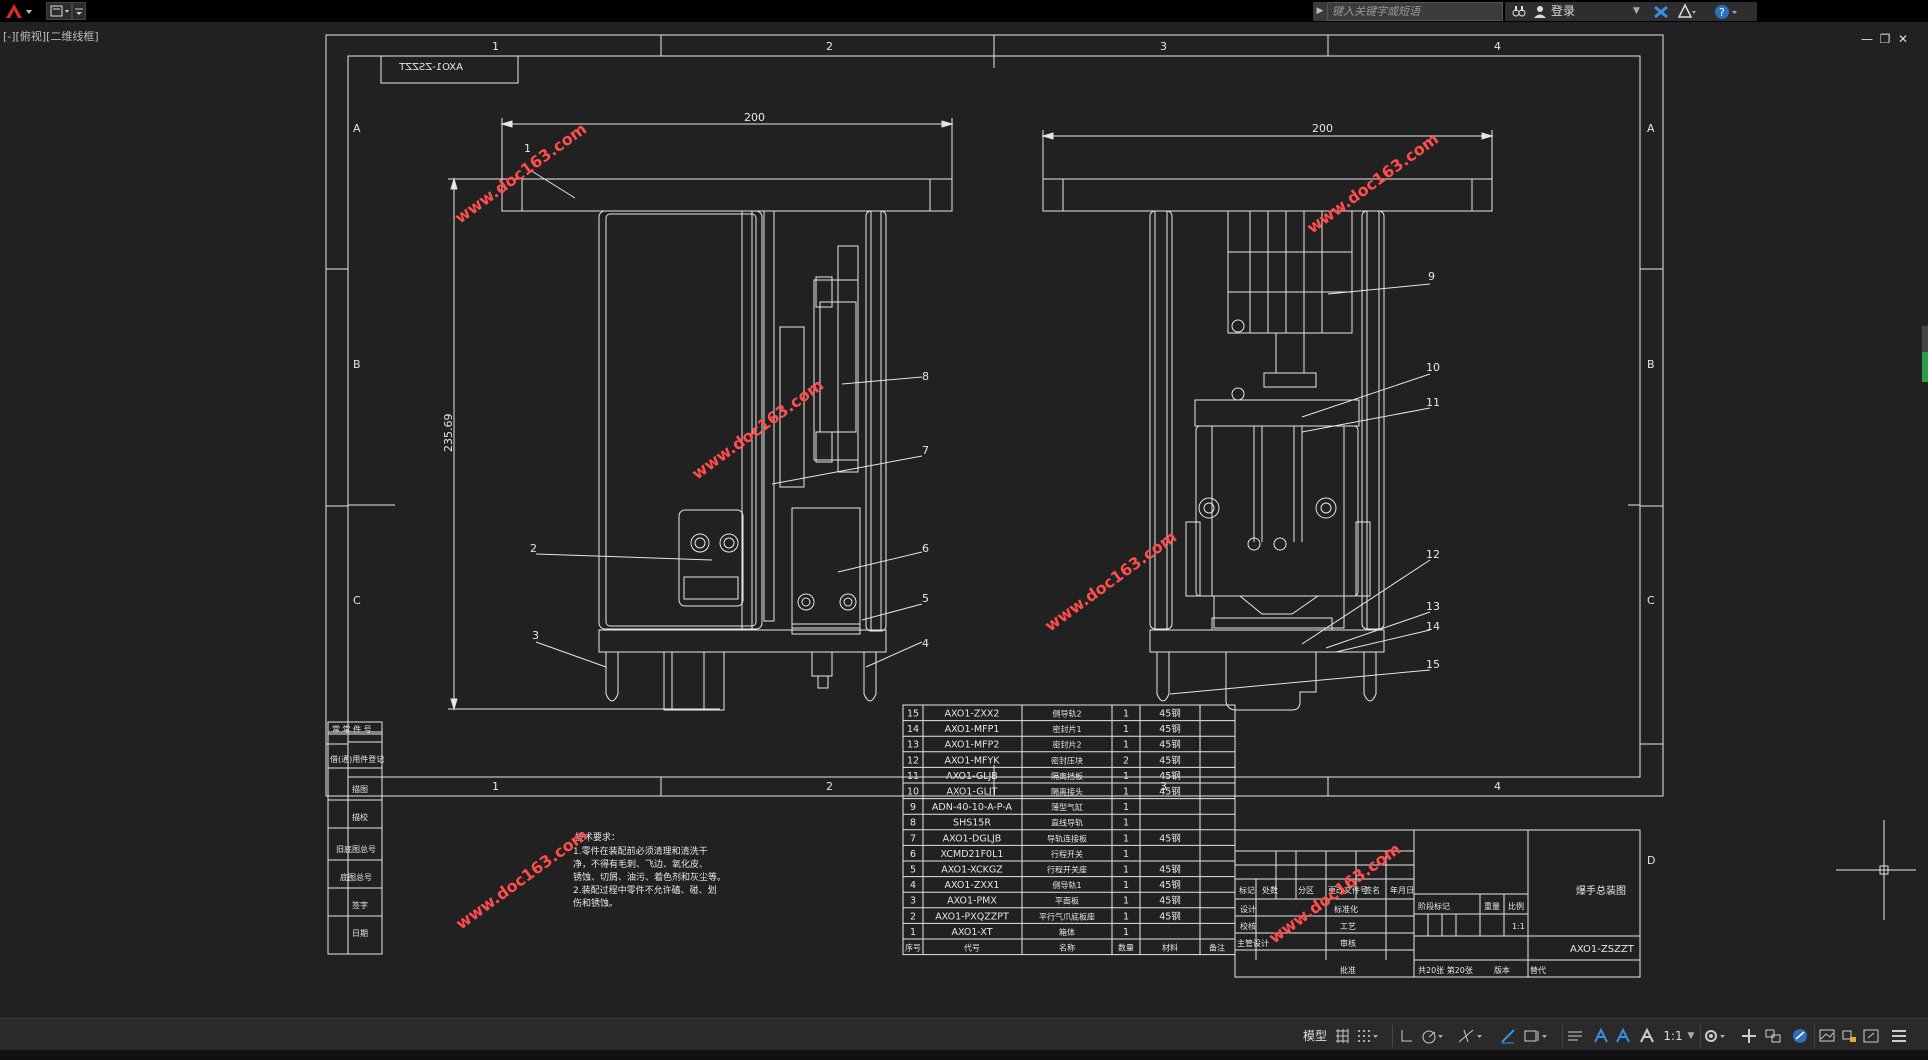 The height and width of the screenshot is (1060, 1928). I want to click on ortho-icon, so click(1406, 1036).